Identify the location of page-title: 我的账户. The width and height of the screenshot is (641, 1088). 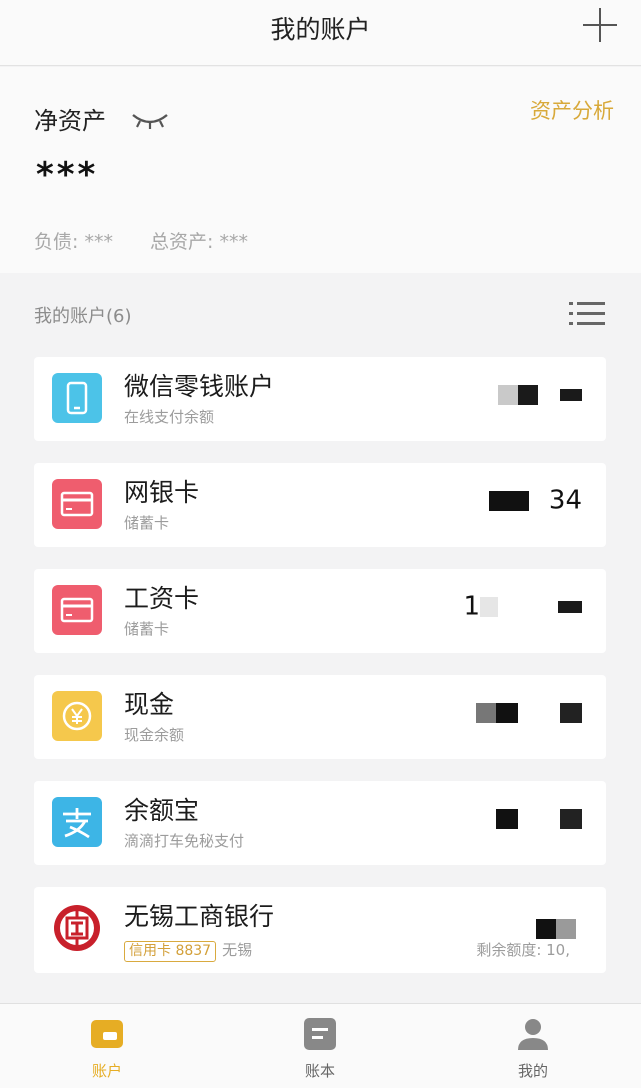
(320, 29).